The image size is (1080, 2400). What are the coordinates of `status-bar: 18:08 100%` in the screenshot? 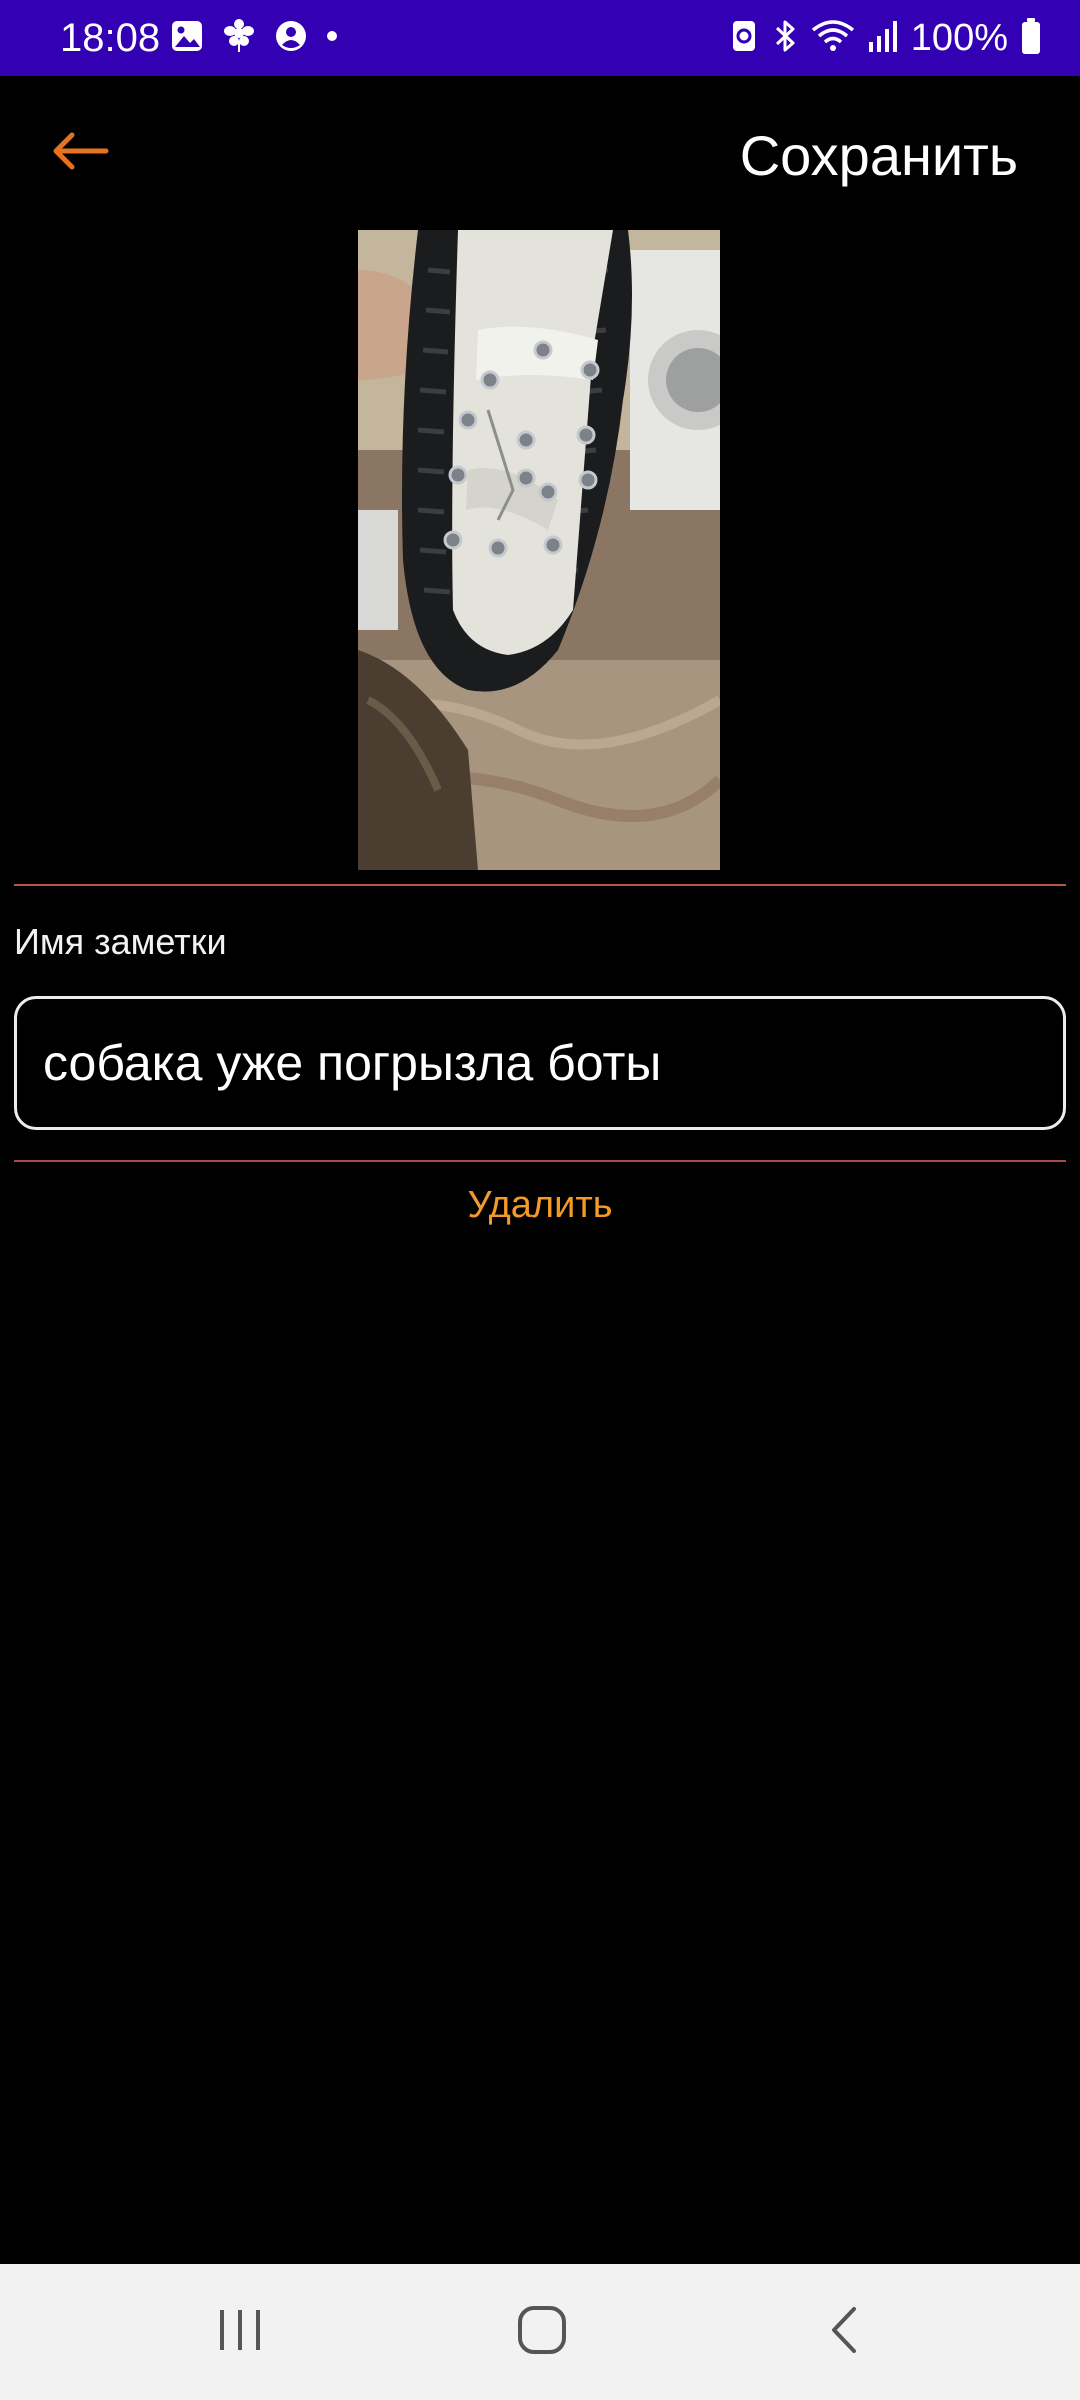 It's located at (540, 38).